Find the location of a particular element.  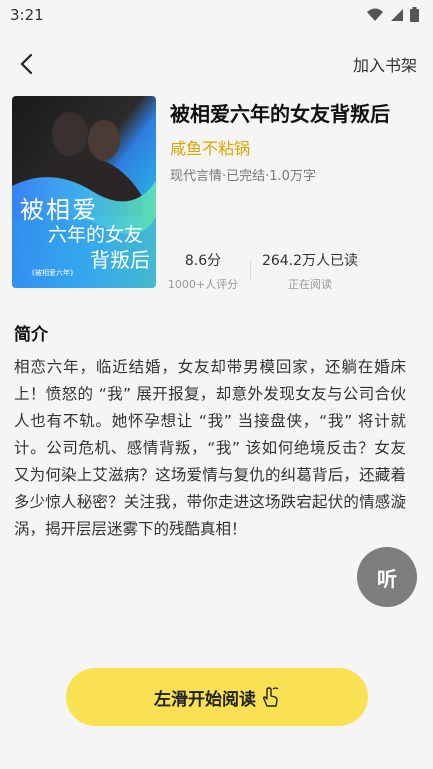

book-author: 咸鱼不粘锅 is located at coordinates (210, 147).